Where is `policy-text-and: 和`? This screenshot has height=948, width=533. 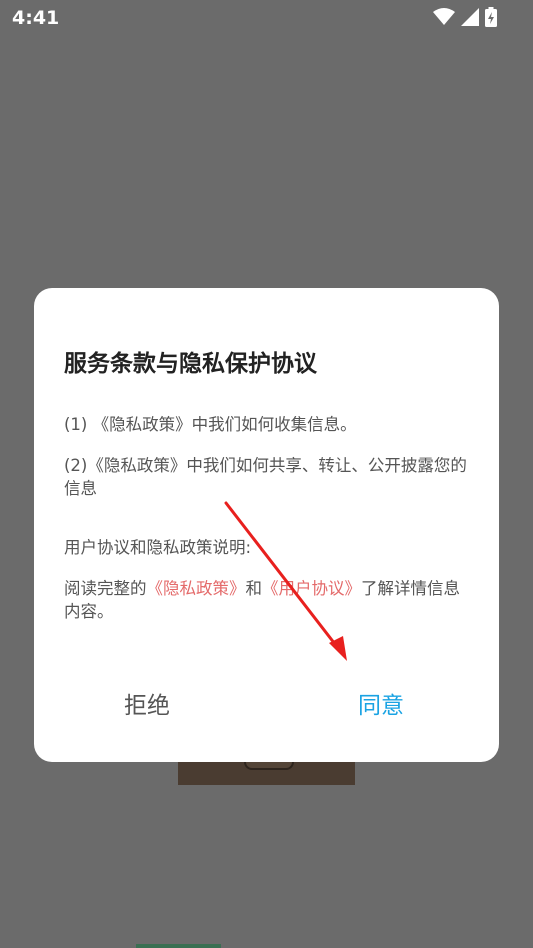
policy-text-and: 和 is located at coordinates (254, 588).